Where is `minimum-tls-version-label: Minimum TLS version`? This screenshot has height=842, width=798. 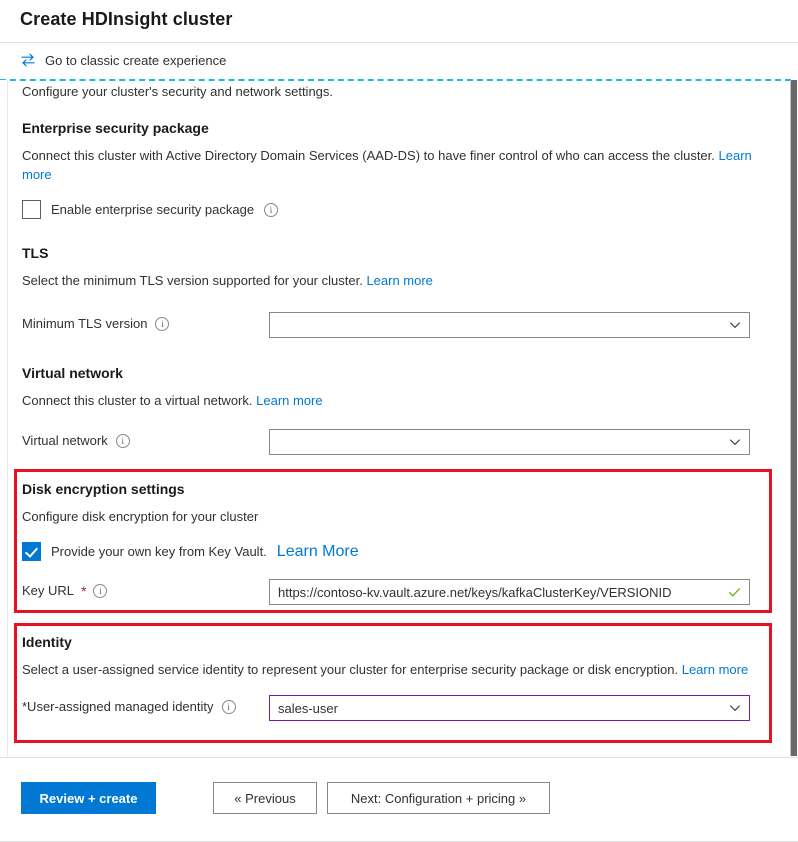 minimum-tls-version-label: Minimum TLS version is located at coordinates (85, 323).